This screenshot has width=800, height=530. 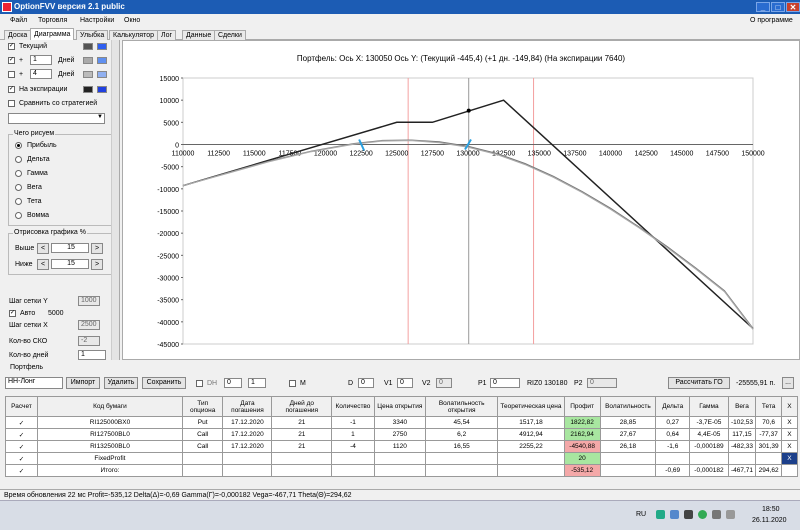 I want to click on tab-smile: Улыбка, so click(x=92, y=35).